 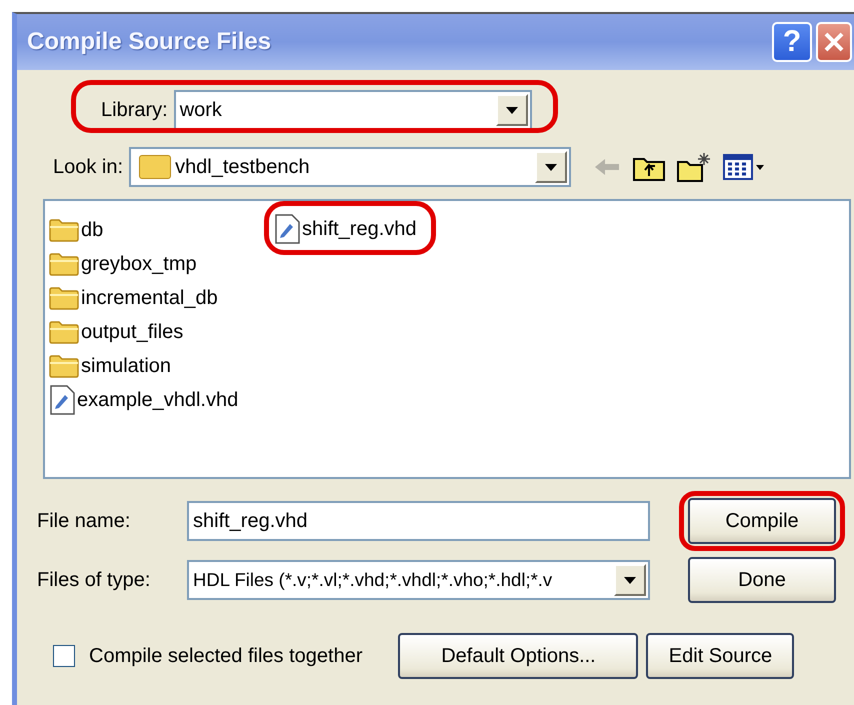 I want to click on close-button, so click(x=834, y=42).